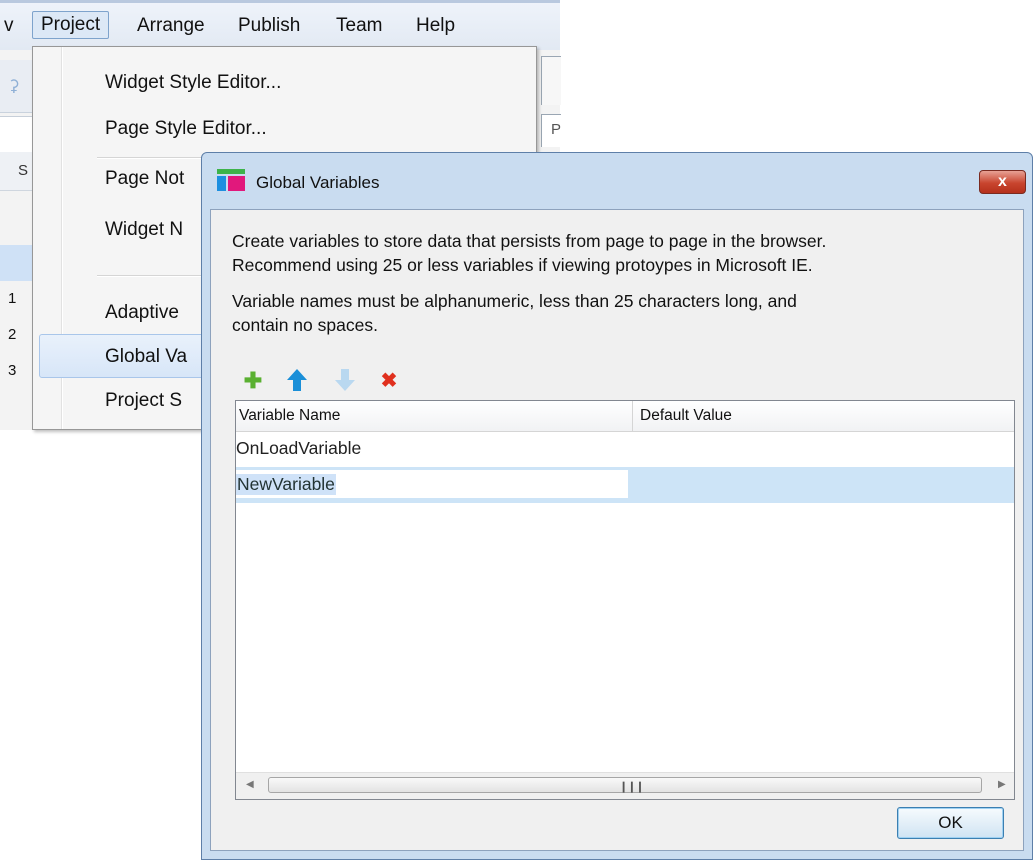  What do you see at coordinates (289, 416) in the screenshot?
I see `column-header-variable-name: Variable Name` at bounding box center [289, 416].